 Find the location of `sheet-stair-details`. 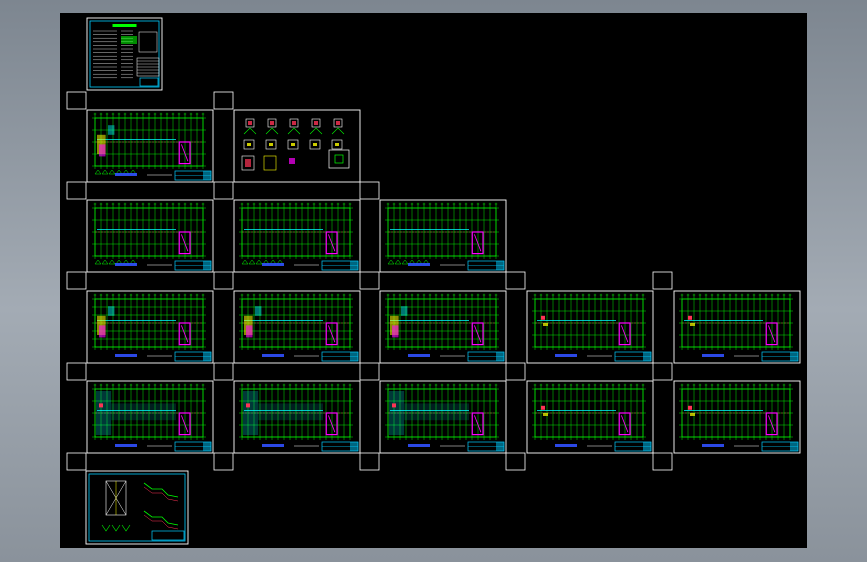

sheet-stair-details is located at coordinates (137, 507).